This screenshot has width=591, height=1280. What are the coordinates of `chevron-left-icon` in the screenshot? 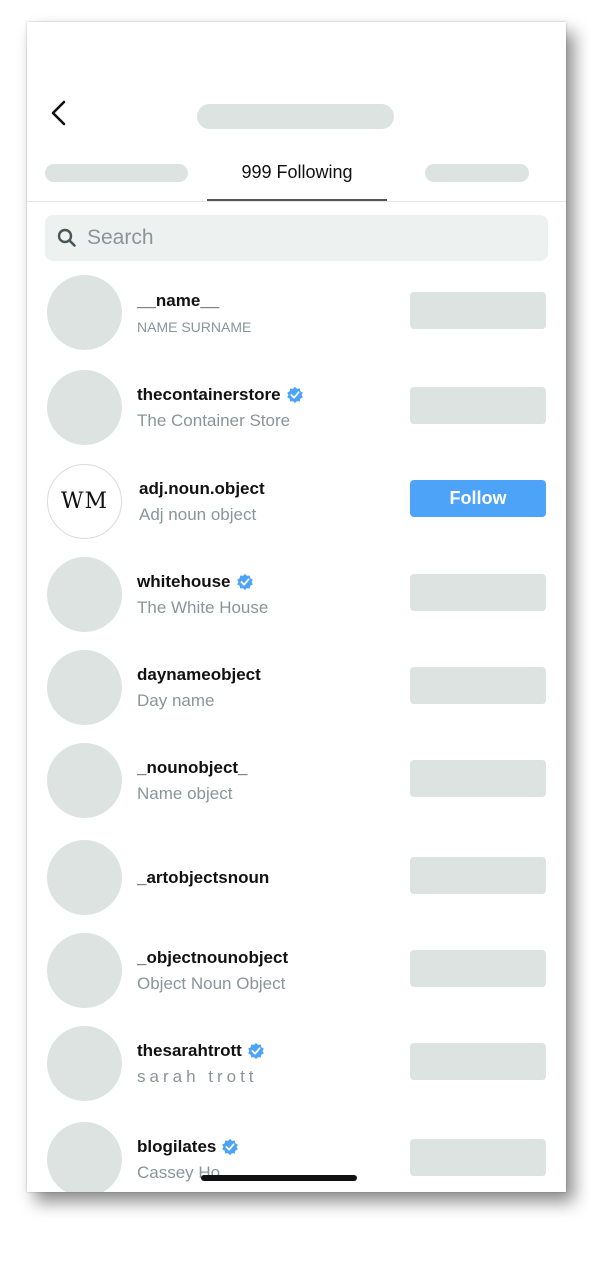 It's located at (58, 113).